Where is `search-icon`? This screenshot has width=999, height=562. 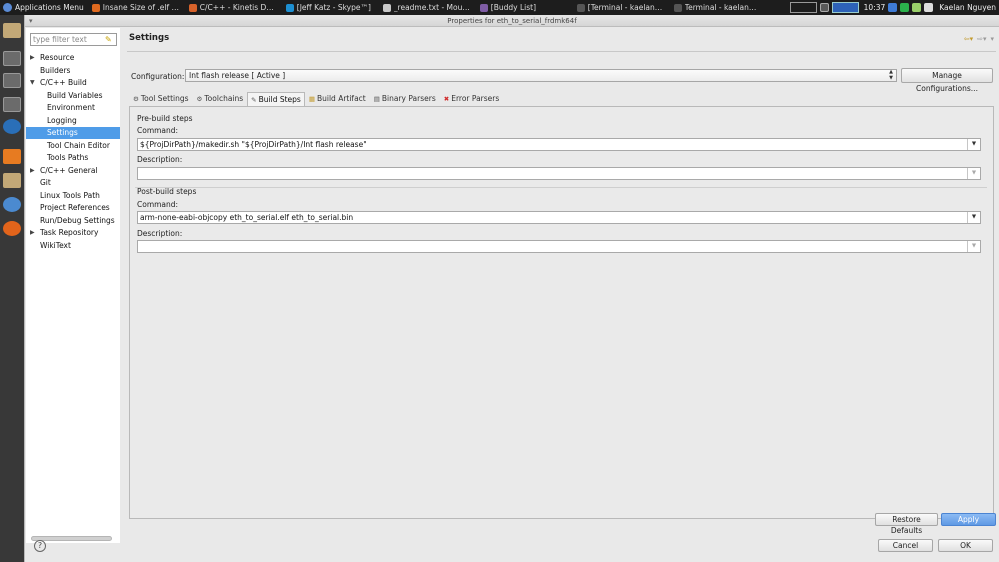 search-icon is located at coordinates (12, 126).